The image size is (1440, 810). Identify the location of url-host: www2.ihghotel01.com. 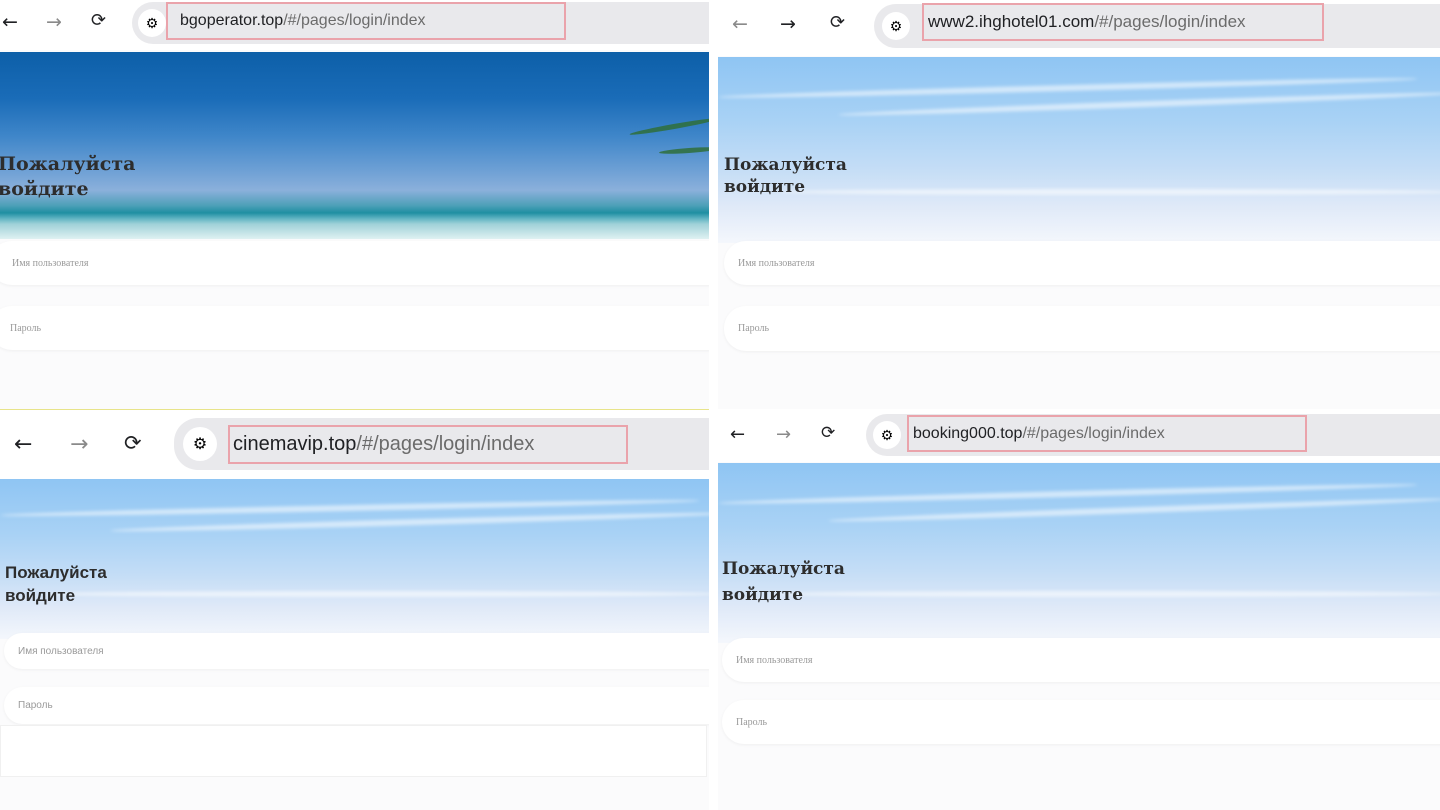
(1011, 21).